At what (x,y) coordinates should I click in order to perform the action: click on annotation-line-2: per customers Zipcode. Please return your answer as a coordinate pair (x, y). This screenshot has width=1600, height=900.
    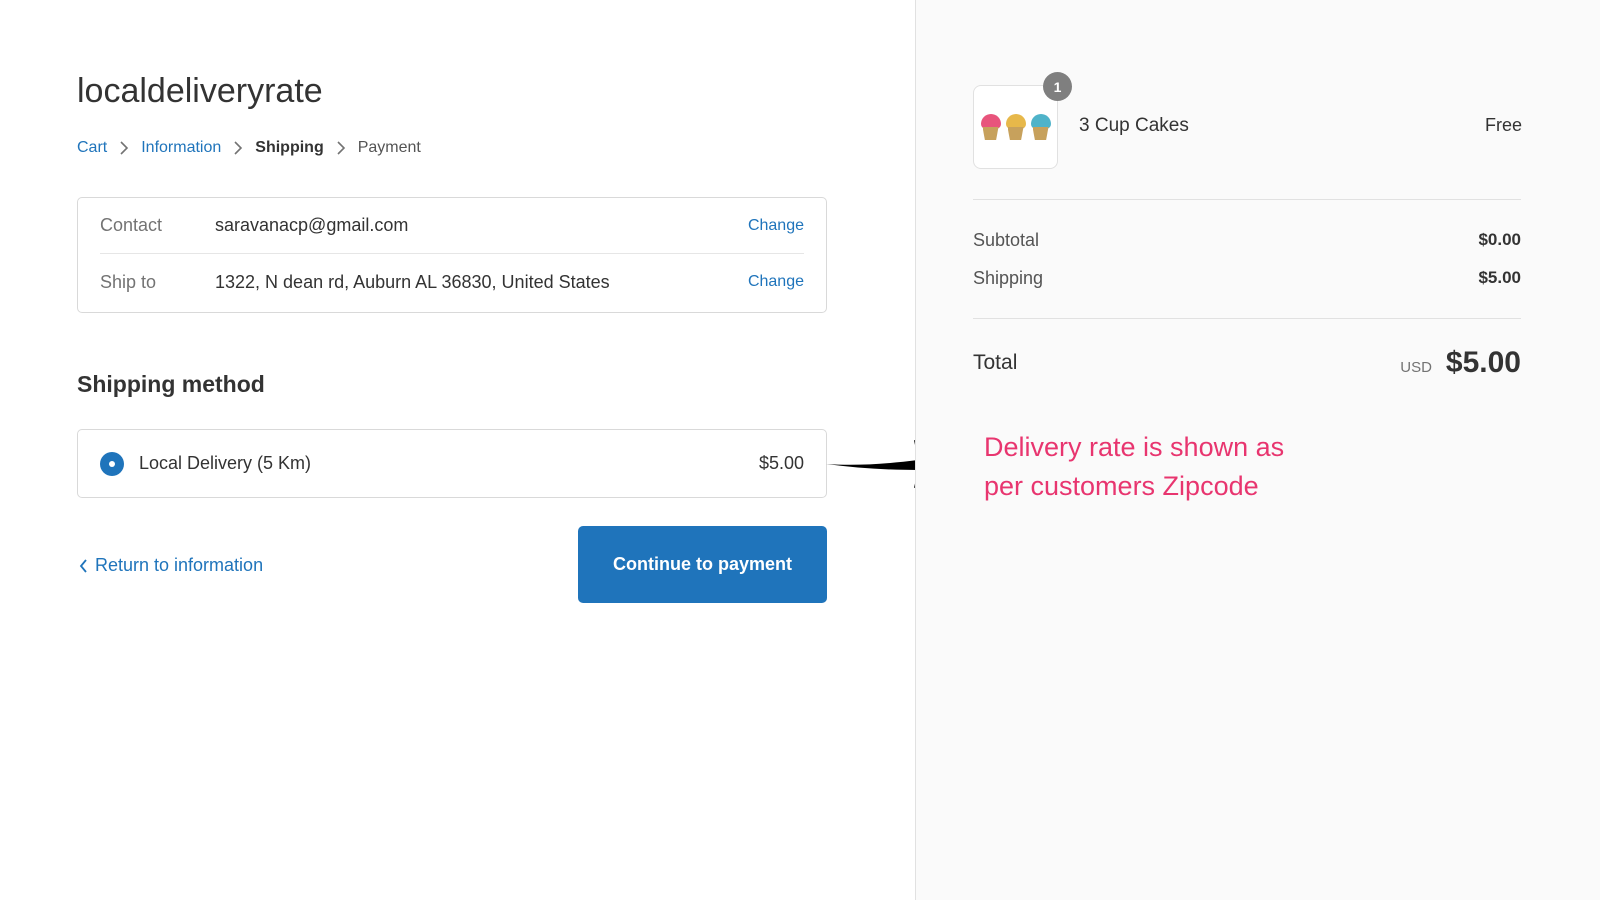
    Looking at the image, I should click on (1121, 486).